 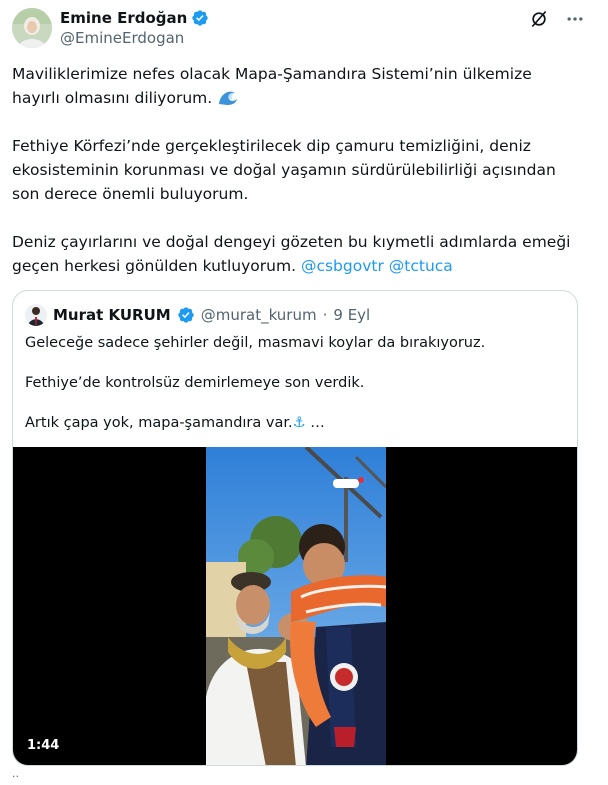 What do you see at coordinates (421, 266) in the screenshot?
I see `mention-link-tctuca: @tctuca` at bounding box center [421, 266].